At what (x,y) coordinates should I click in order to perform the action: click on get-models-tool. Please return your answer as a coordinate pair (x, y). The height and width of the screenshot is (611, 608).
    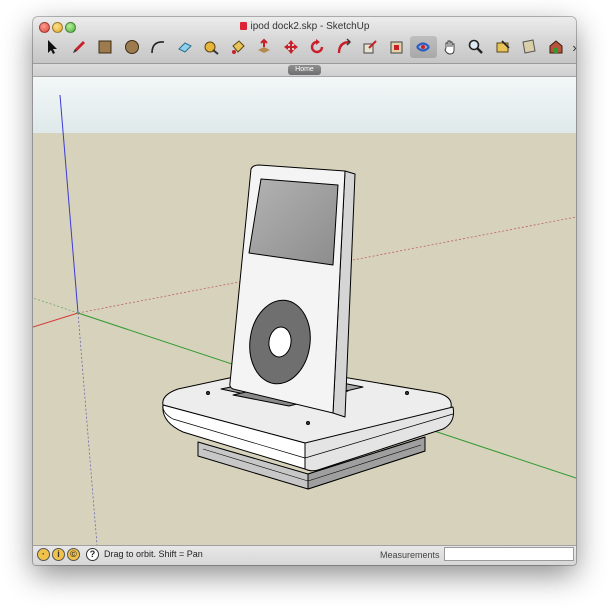
    Looking at the image, I should click on (556, 47).